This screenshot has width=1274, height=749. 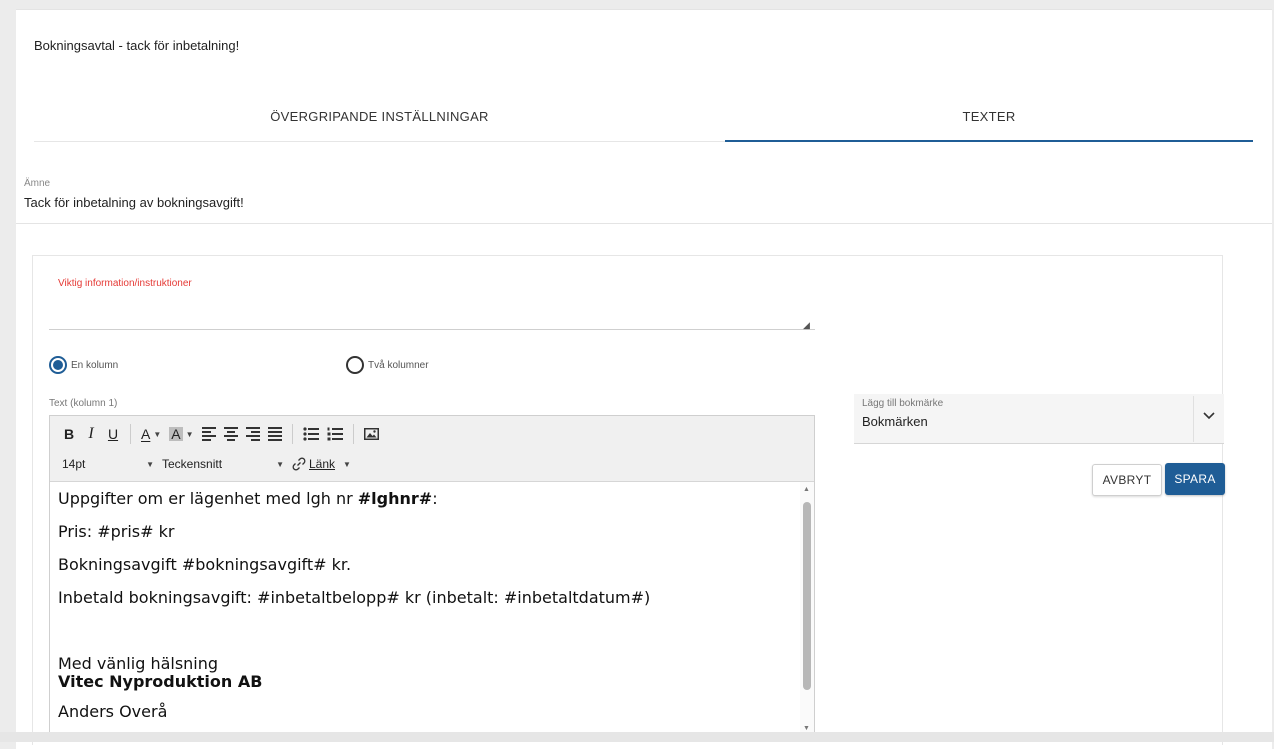 I want to click on cancel-button: AVBRYT, so click(x=1127, y=480).